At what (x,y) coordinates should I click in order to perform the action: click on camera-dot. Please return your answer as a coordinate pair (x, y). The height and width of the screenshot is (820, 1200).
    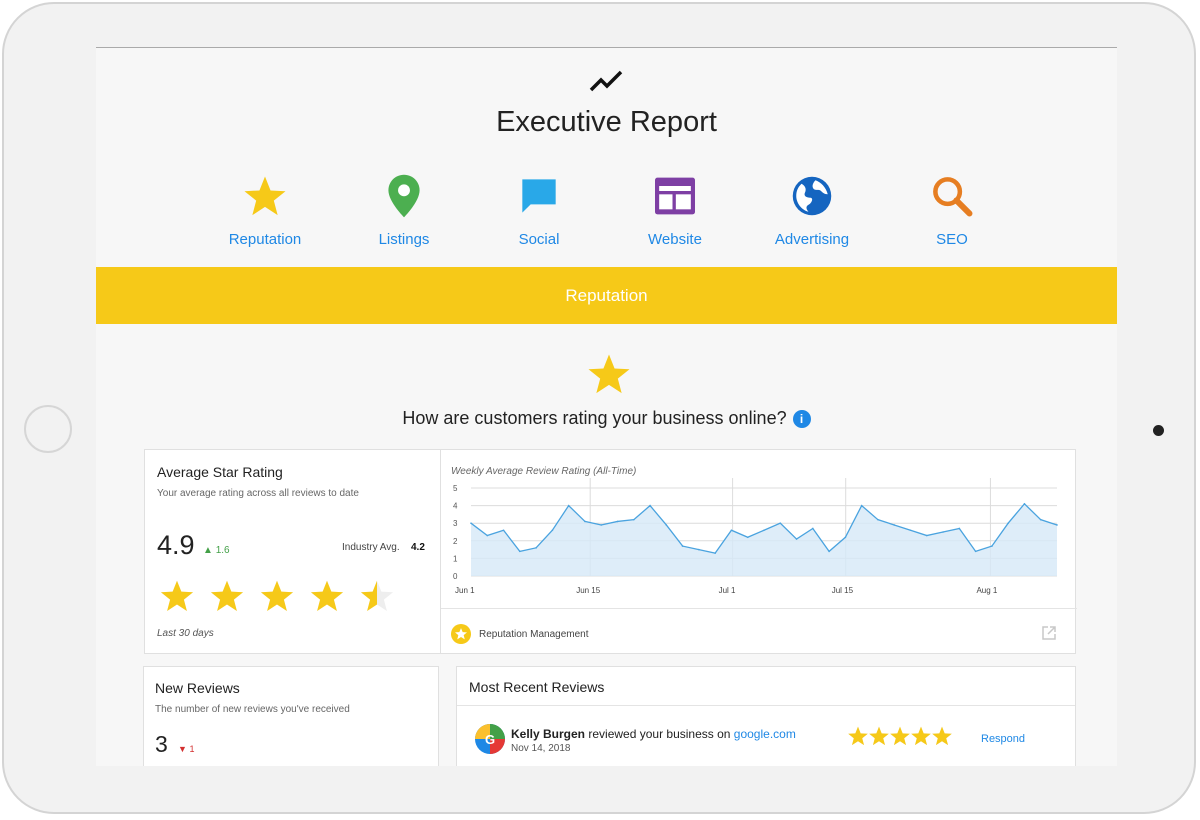
    Looking at the image, I should click on (1158, 430).